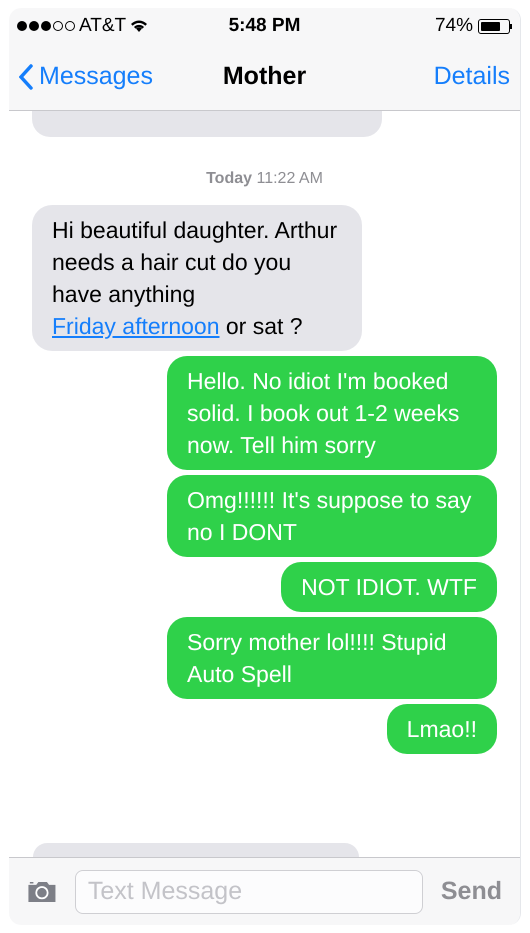 This screenshot has width=530, height=933. Describe the element at coordinates (121, 77) in the screenshot. I see `back-button: Messages` at that location.